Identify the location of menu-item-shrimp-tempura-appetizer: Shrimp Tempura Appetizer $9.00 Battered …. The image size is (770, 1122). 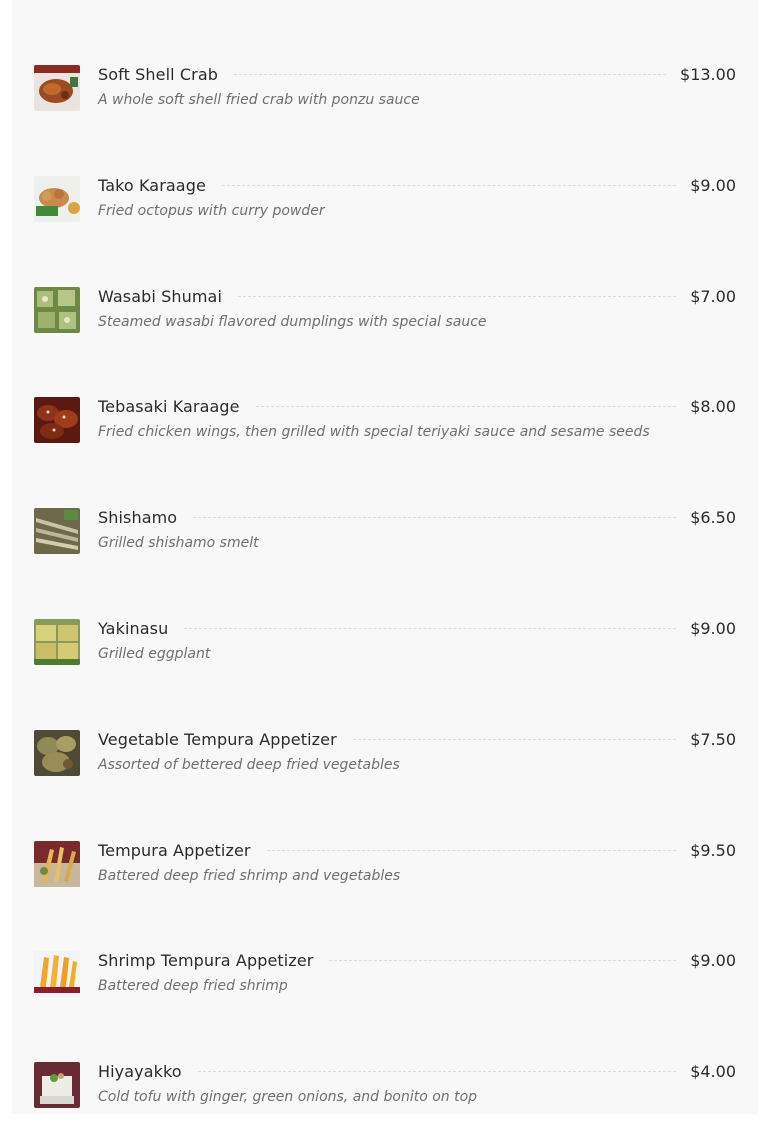
(385, 981).